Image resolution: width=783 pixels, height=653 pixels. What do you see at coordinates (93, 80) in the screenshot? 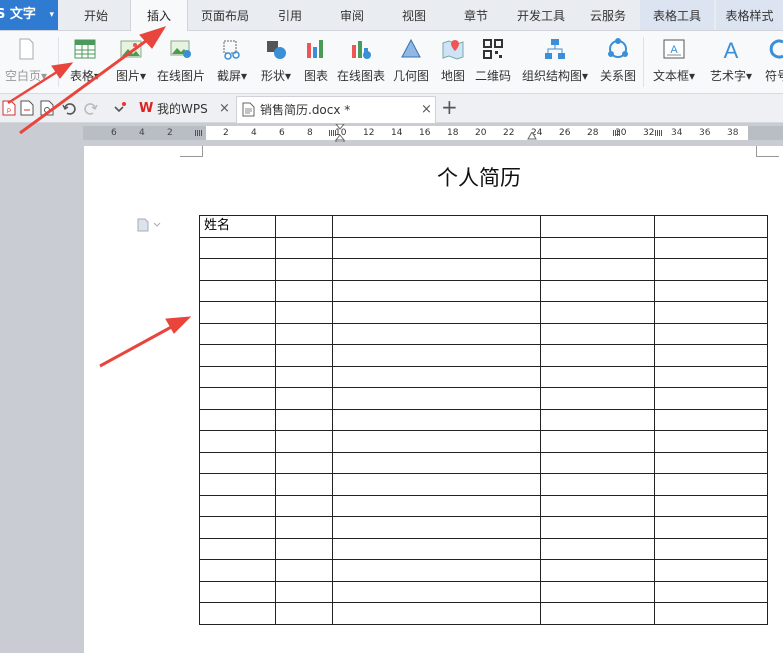
I see `arrow-to-insert-tab-icon` at bounding box center [93, 80].